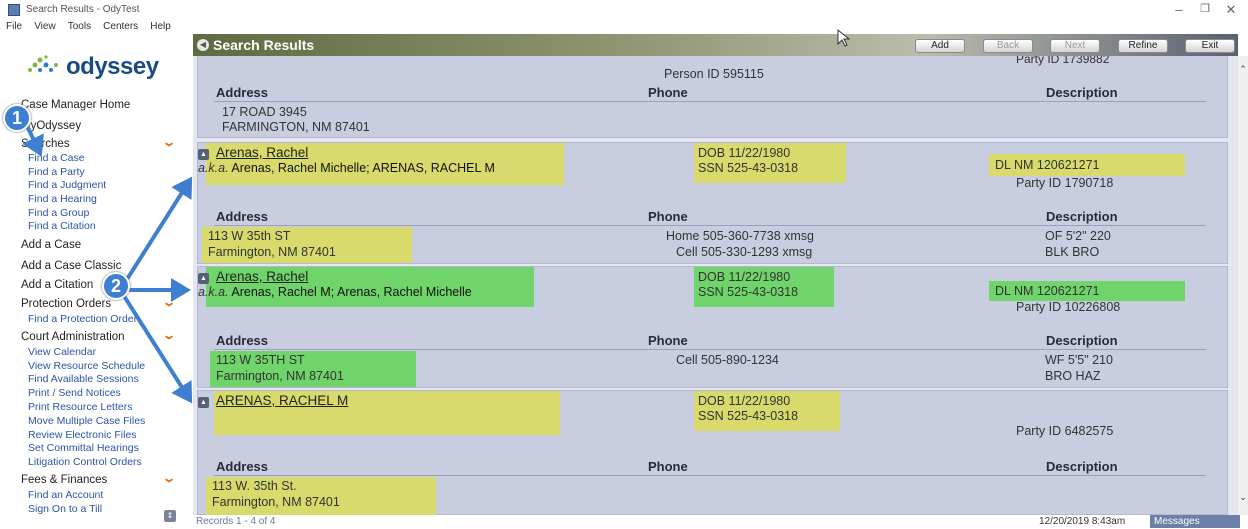  What do you see at coordinates (83, 9) in the screenshot?
I see `window-title: Search Results - OdyTest` at bounding box center [83, 9].